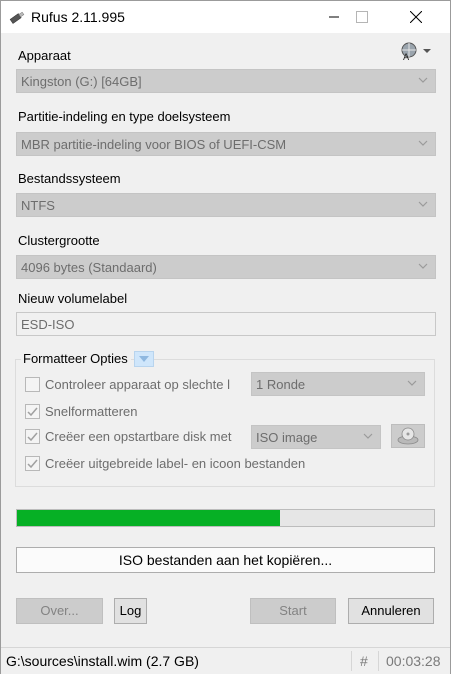  I want to click on globe-language-icon: A, so click(416, 52).